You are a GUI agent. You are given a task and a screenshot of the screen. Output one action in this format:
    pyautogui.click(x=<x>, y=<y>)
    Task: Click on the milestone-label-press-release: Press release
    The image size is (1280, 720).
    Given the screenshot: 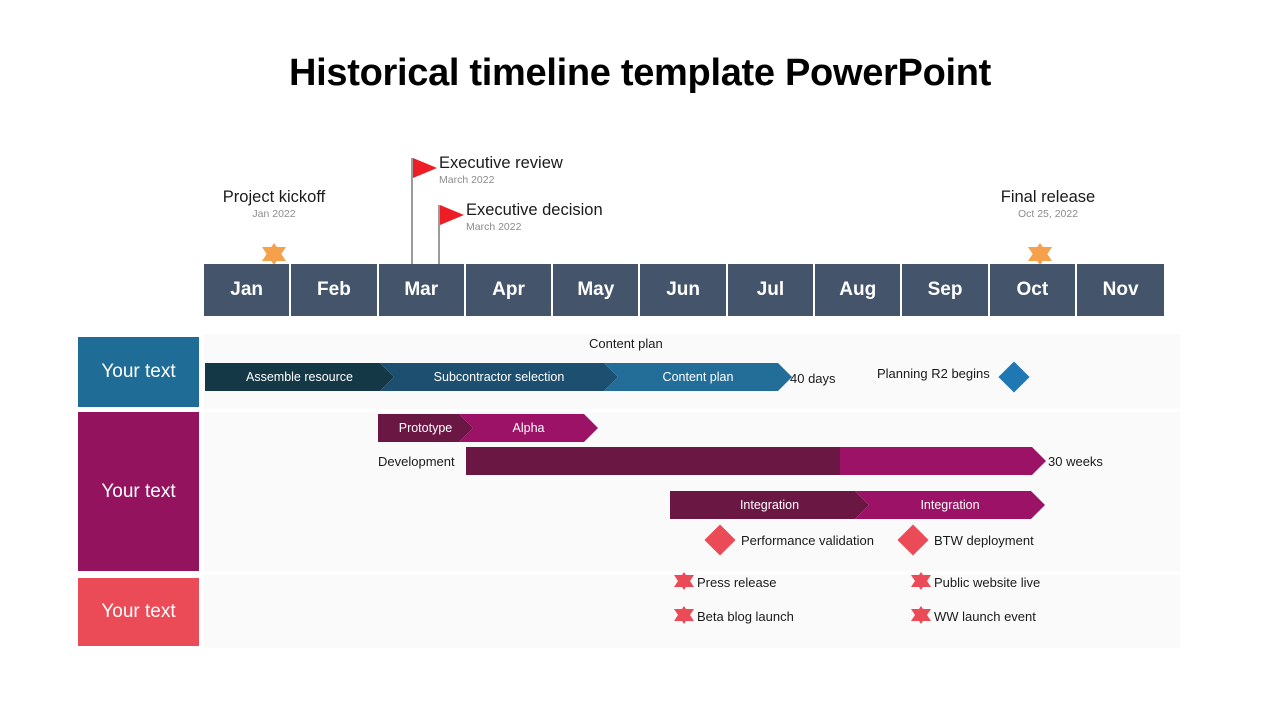 What is the action you would take?
    pyautogui.click(x=737, y=582)
    